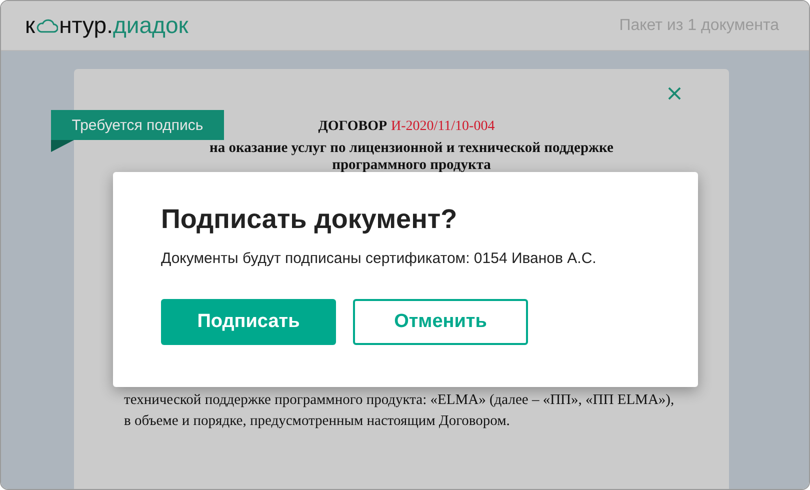  I want to click on dialog-title: Подписать документ?, so click(309, 219).